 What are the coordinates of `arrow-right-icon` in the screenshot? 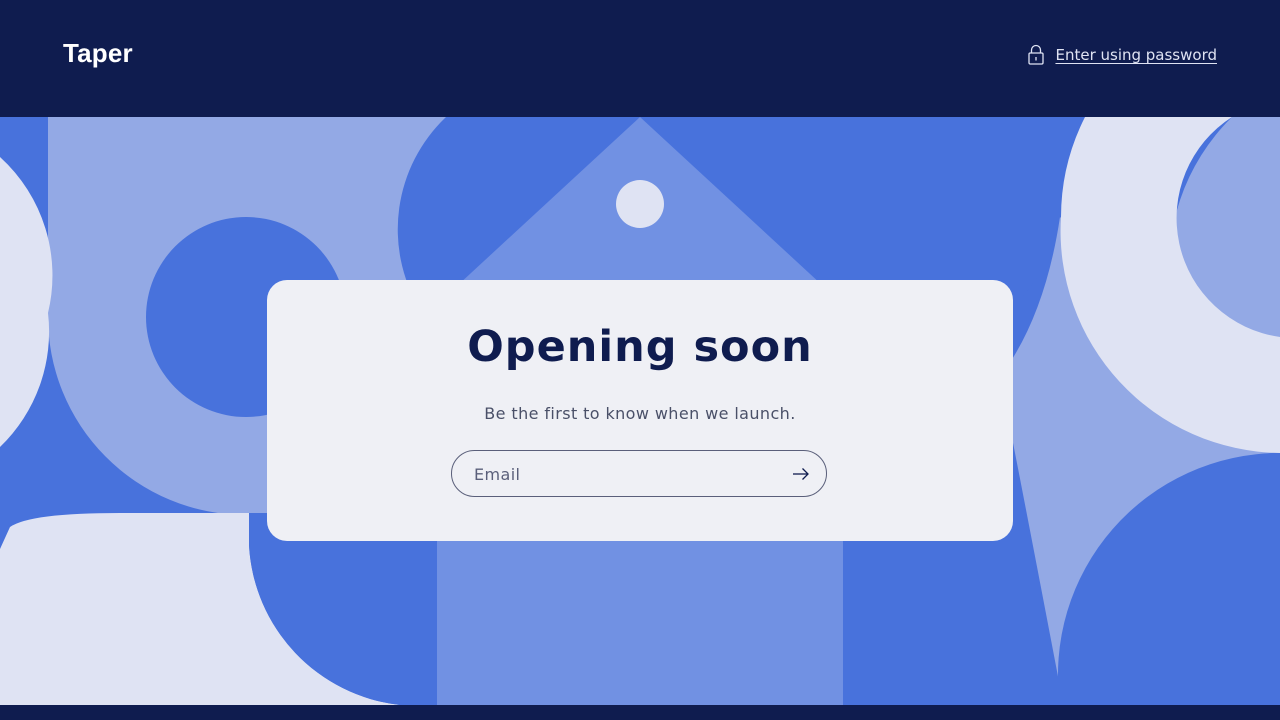 It's located at (801, 474).